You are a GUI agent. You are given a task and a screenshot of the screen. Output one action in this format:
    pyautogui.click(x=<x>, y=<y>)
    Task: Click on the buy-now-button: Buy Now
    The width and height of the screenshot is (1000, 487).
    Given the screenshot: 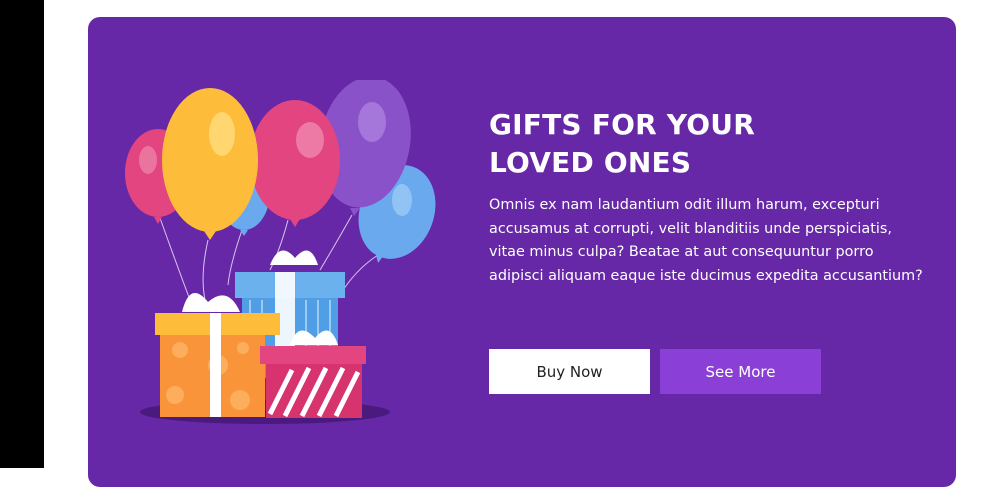 What is the action you would take?
    pyautogui.click(x=569, y=371)
    